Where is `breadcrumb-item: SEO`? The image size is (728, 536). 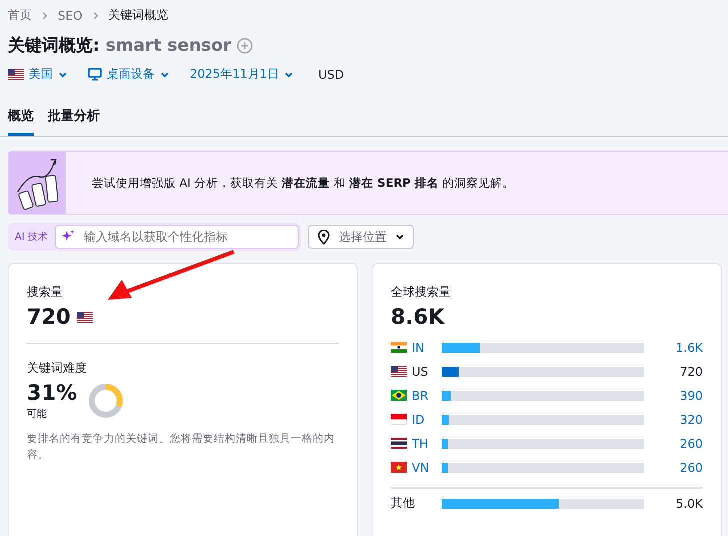 breadcrumb-item: SEO is located at coordinates (70, 15).